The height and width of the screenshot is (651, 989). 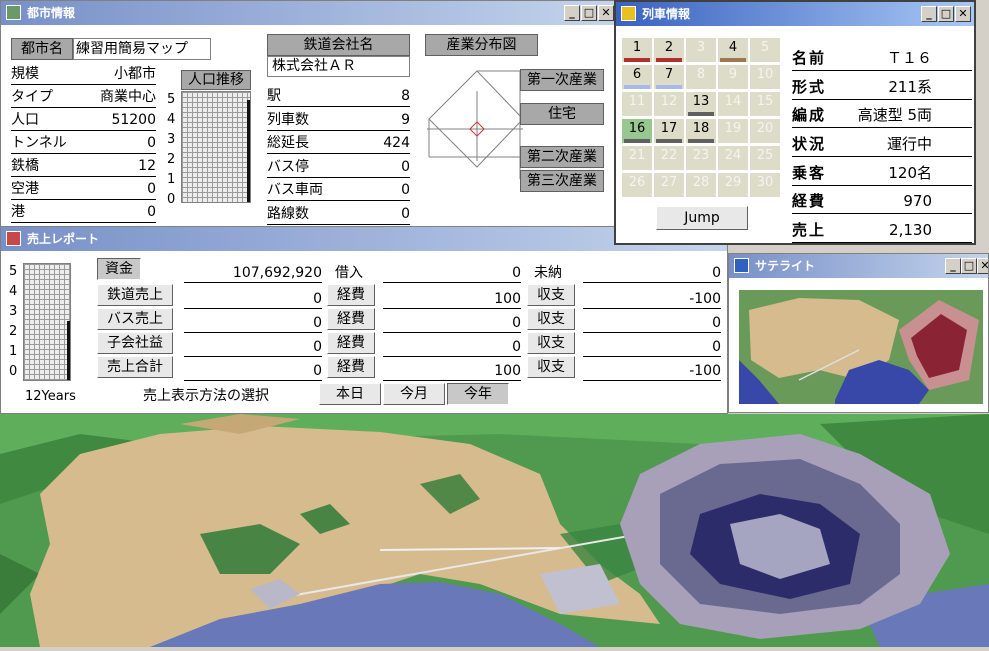 What do you see at coordinates (119, 269) in the screenshot?
I see `capital-label: 資金` at bounding box center [119, 269].